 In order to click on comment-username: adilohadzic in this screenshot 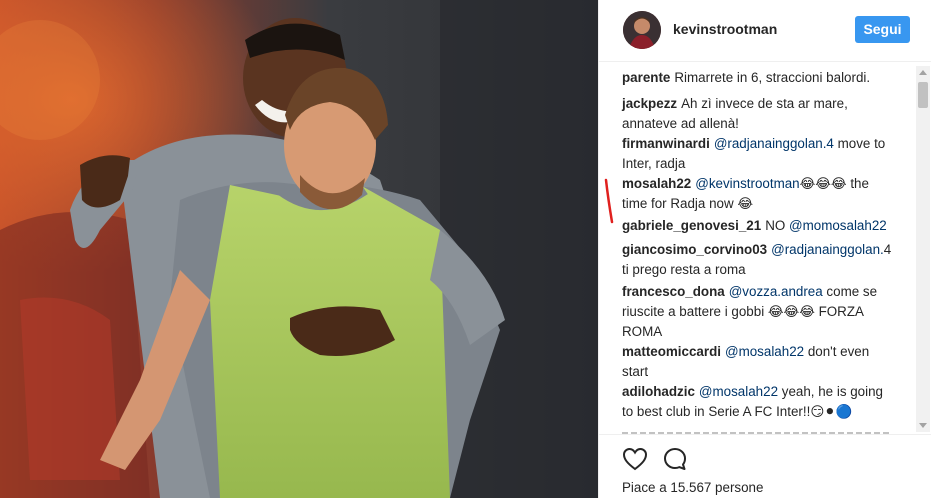, I will do `click(658, 391)`.